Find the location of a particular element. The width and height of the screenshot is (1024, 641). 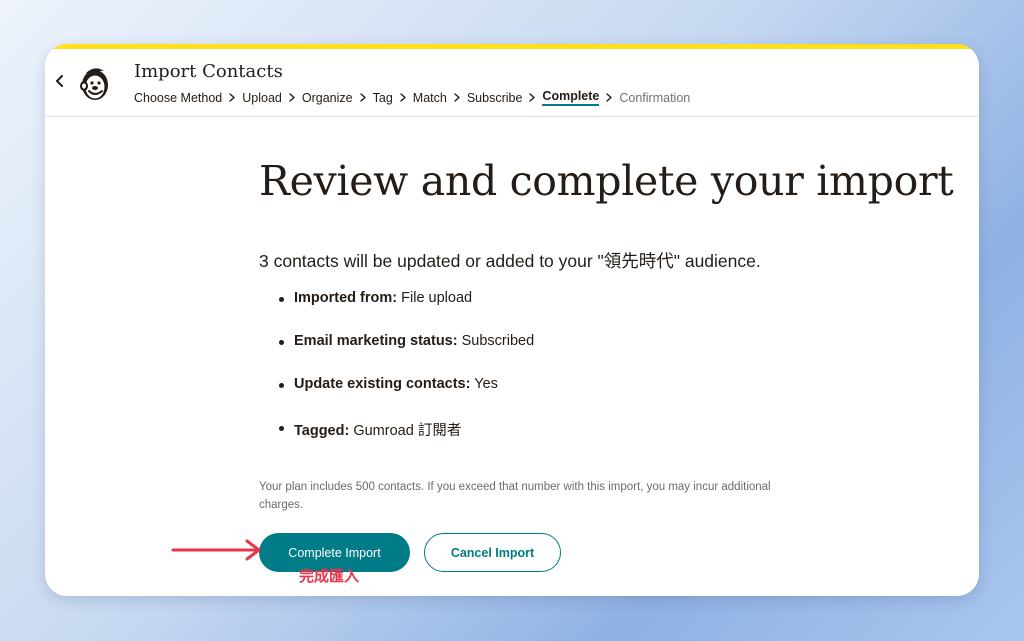

annotation-label: 完成匯入 is located at coordinates (329, 576).